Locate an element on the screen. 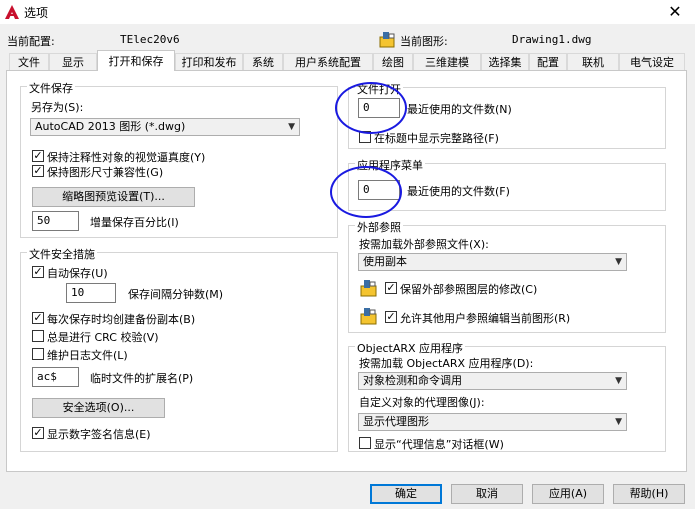 This screenshot has width=695, height=509. cancel-button: 取消 is located at coordinates (487, 494).